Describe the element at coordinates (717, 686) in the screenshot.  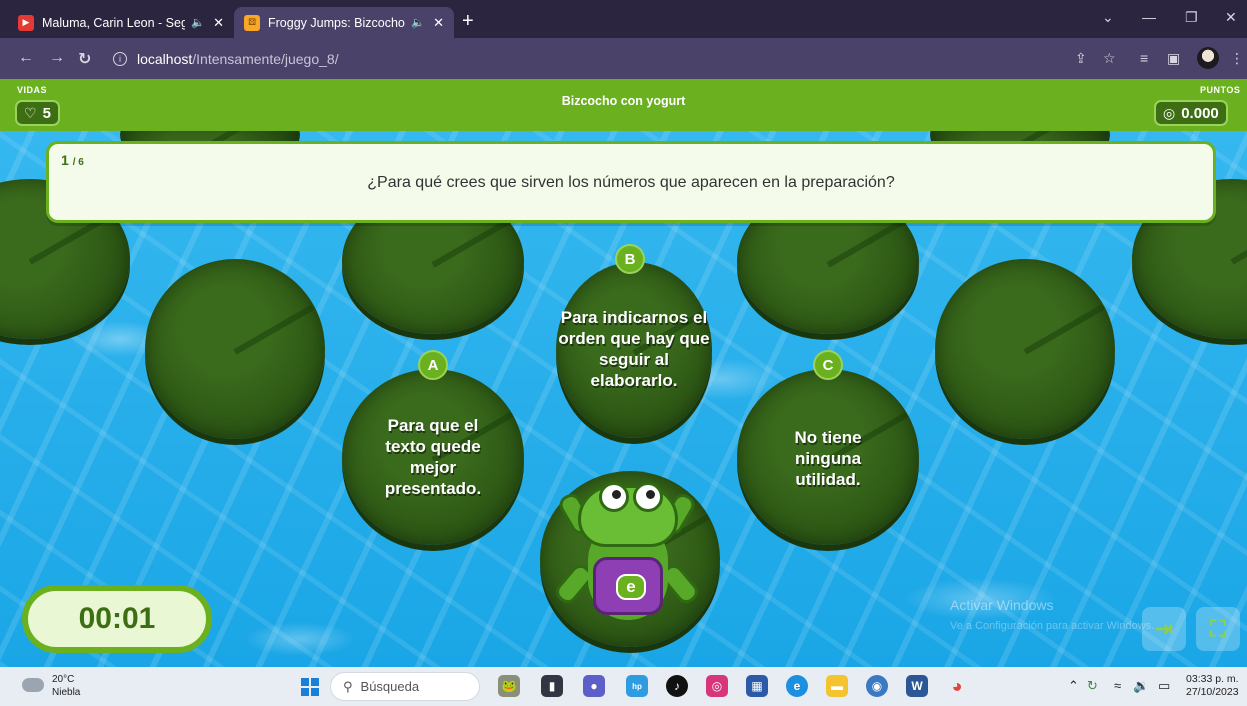
I see `instagram-icon: ◎` at that location.